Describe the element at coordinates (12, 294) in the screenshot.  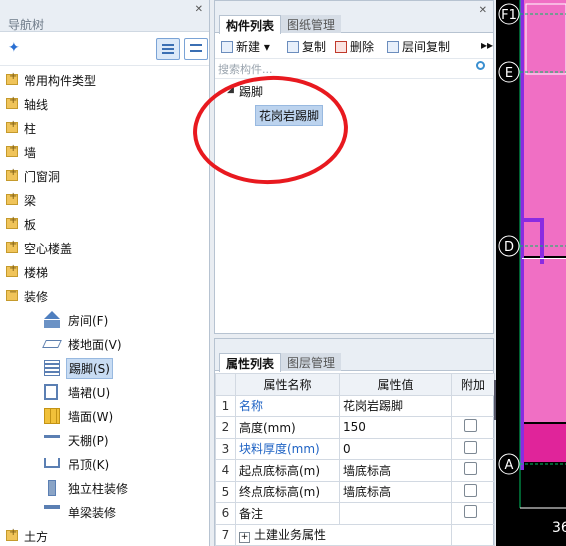
I see `folder-open-icon` at that location.